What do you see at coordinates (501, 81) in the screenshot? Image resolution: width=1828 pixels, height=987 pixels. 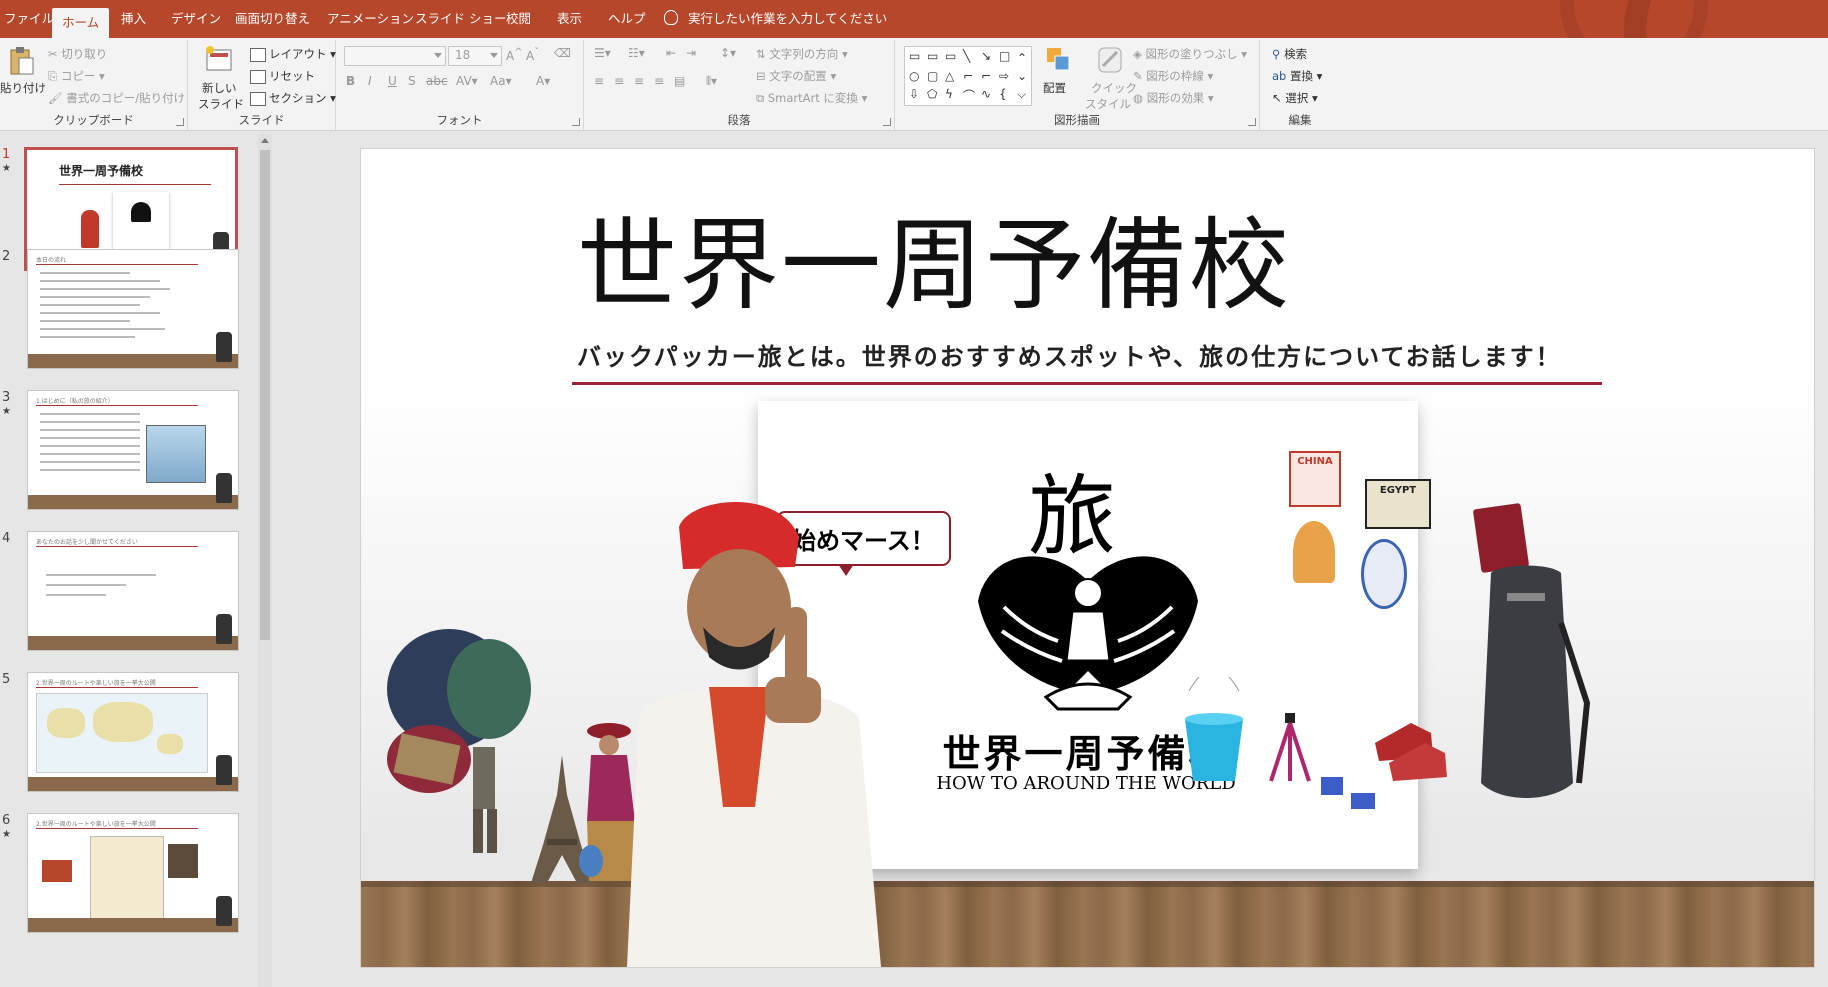 I see `change-case-icon: Aa▾` at bounding box center [501, 81].